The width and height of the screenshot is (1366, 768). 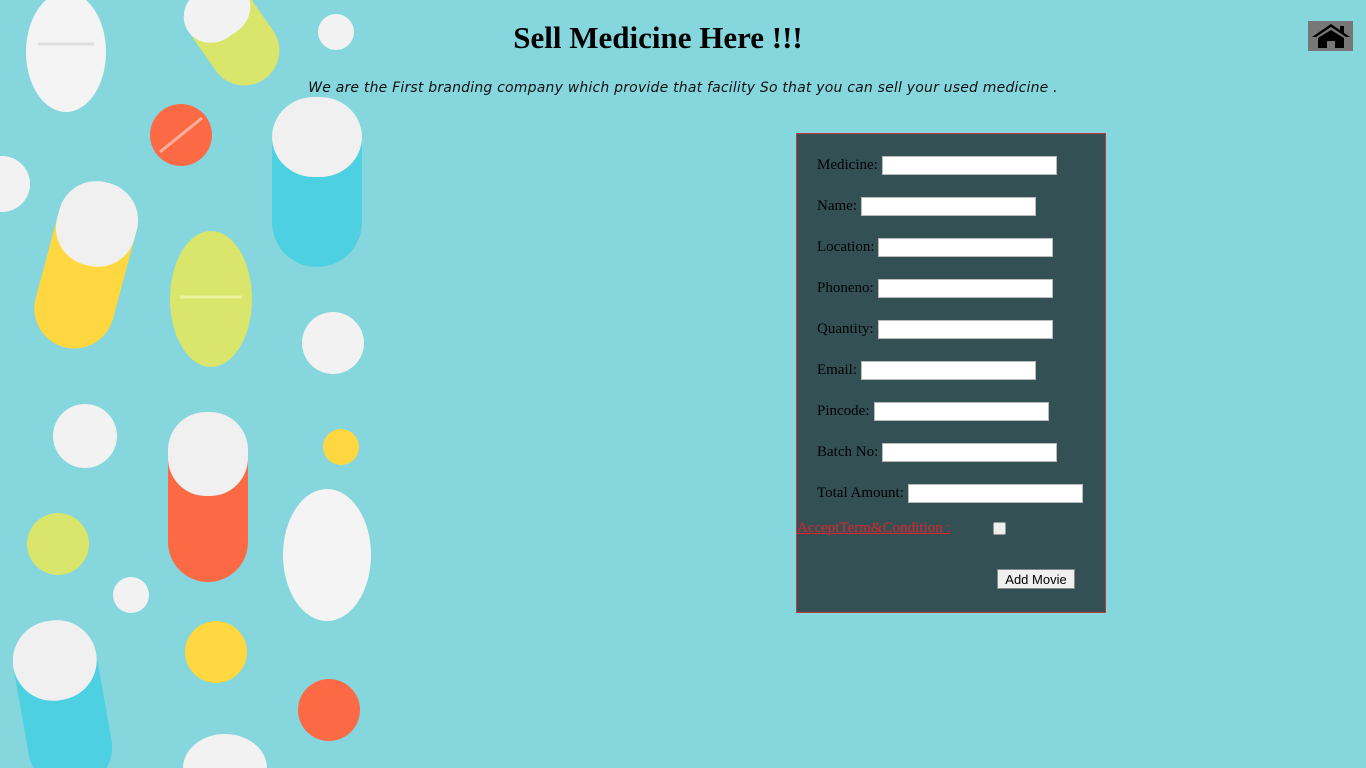 What do you see at coordinates (966, 247) in the screenshot?
I see `location-input` at bounding box center [966, 247].